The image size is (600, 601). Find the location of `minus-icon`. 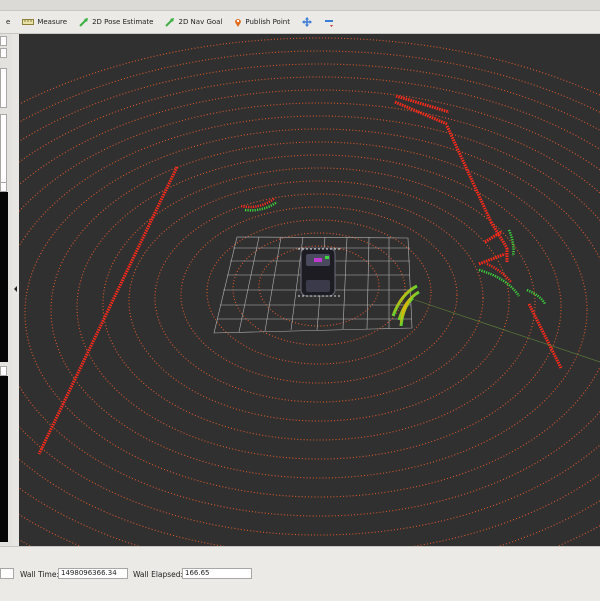

minus-icon is located at coordinates (328, 23).